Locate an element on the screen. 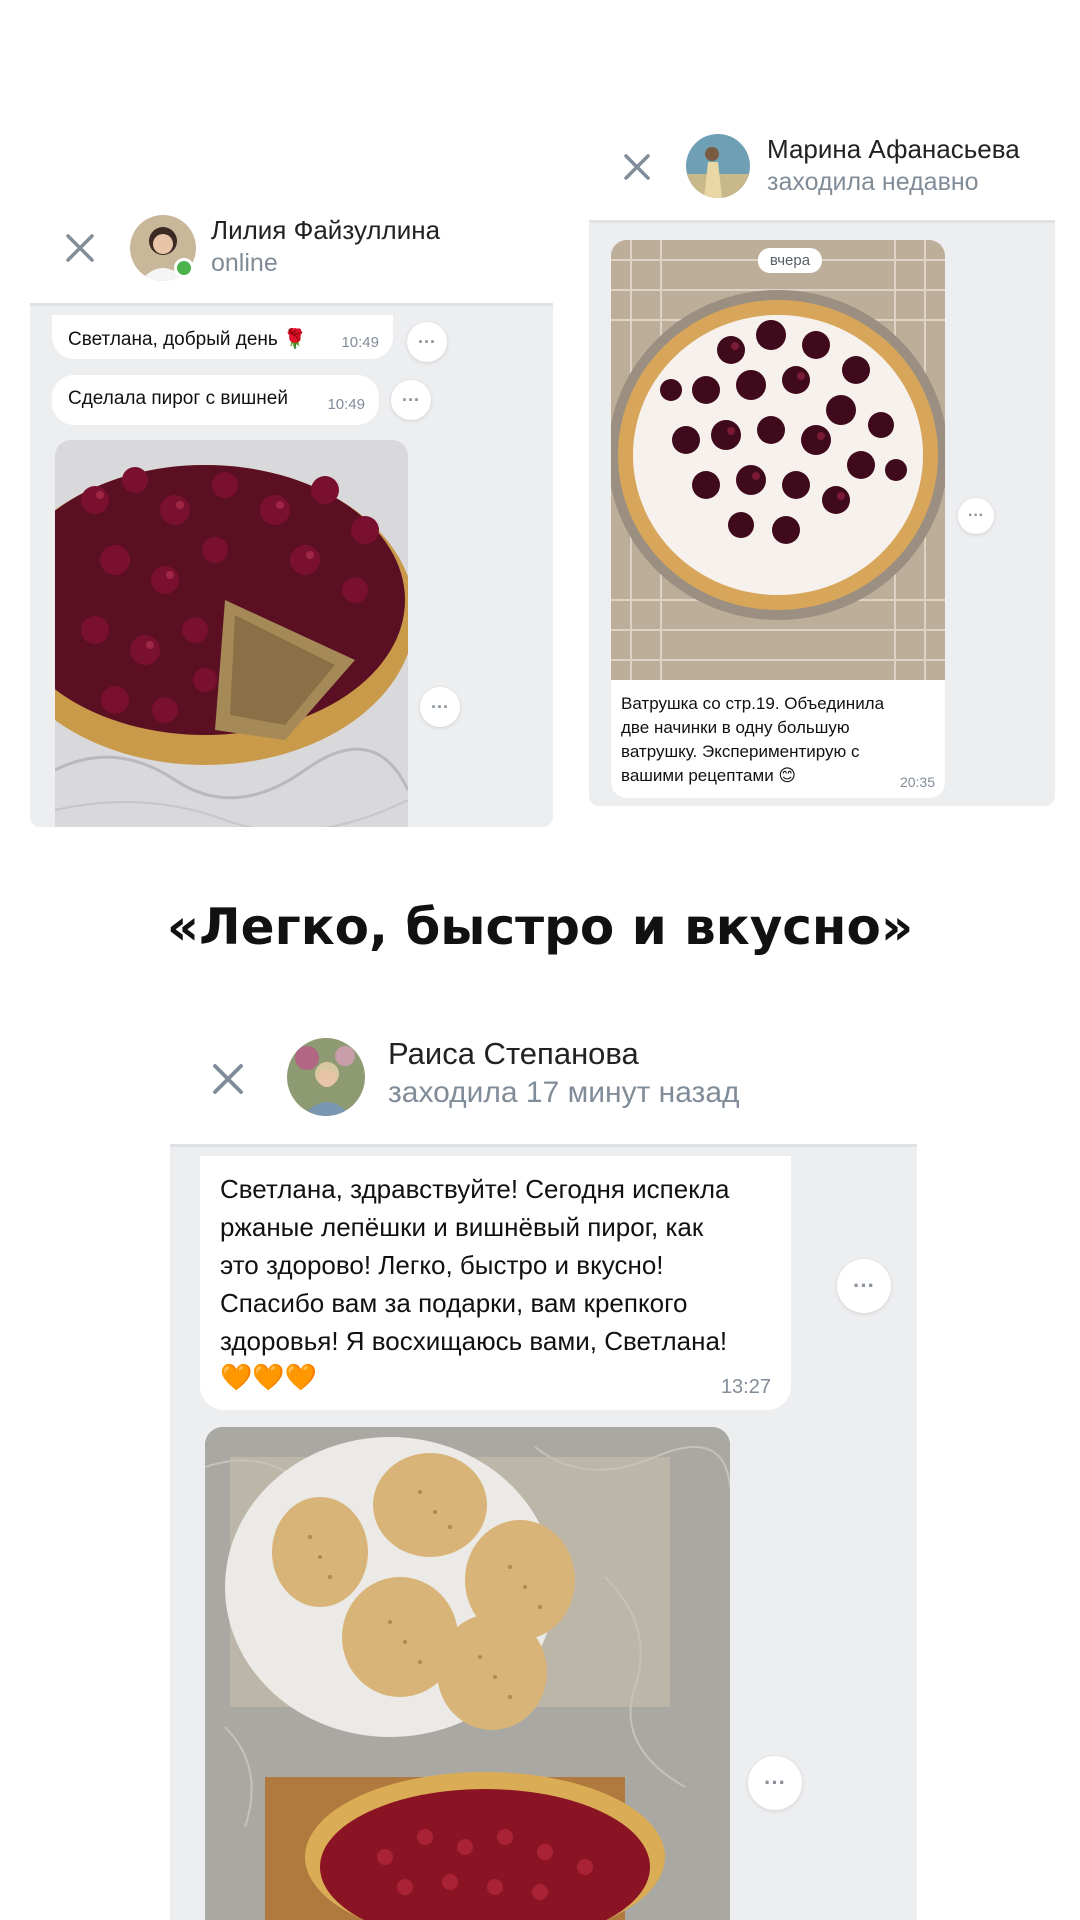 This screenshot has width=1080, height=1920. chat-header: Раиса Степанова заходила 17 минут назад is located at coordinates (543, 1081).